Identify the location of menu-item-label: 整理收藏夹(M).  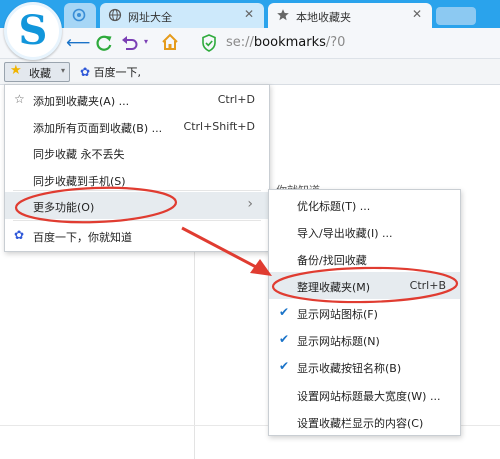
(334, 287).